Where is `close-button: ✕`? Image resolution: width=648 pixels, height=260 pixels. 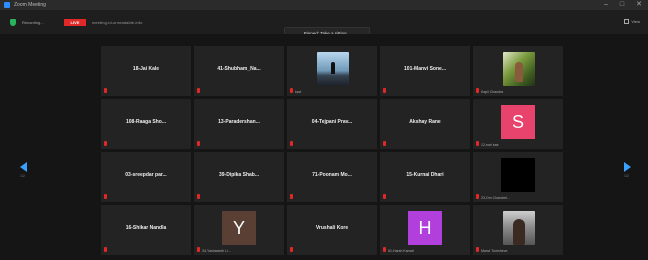 close-button: ✕ is located at coordinates (639, 5).